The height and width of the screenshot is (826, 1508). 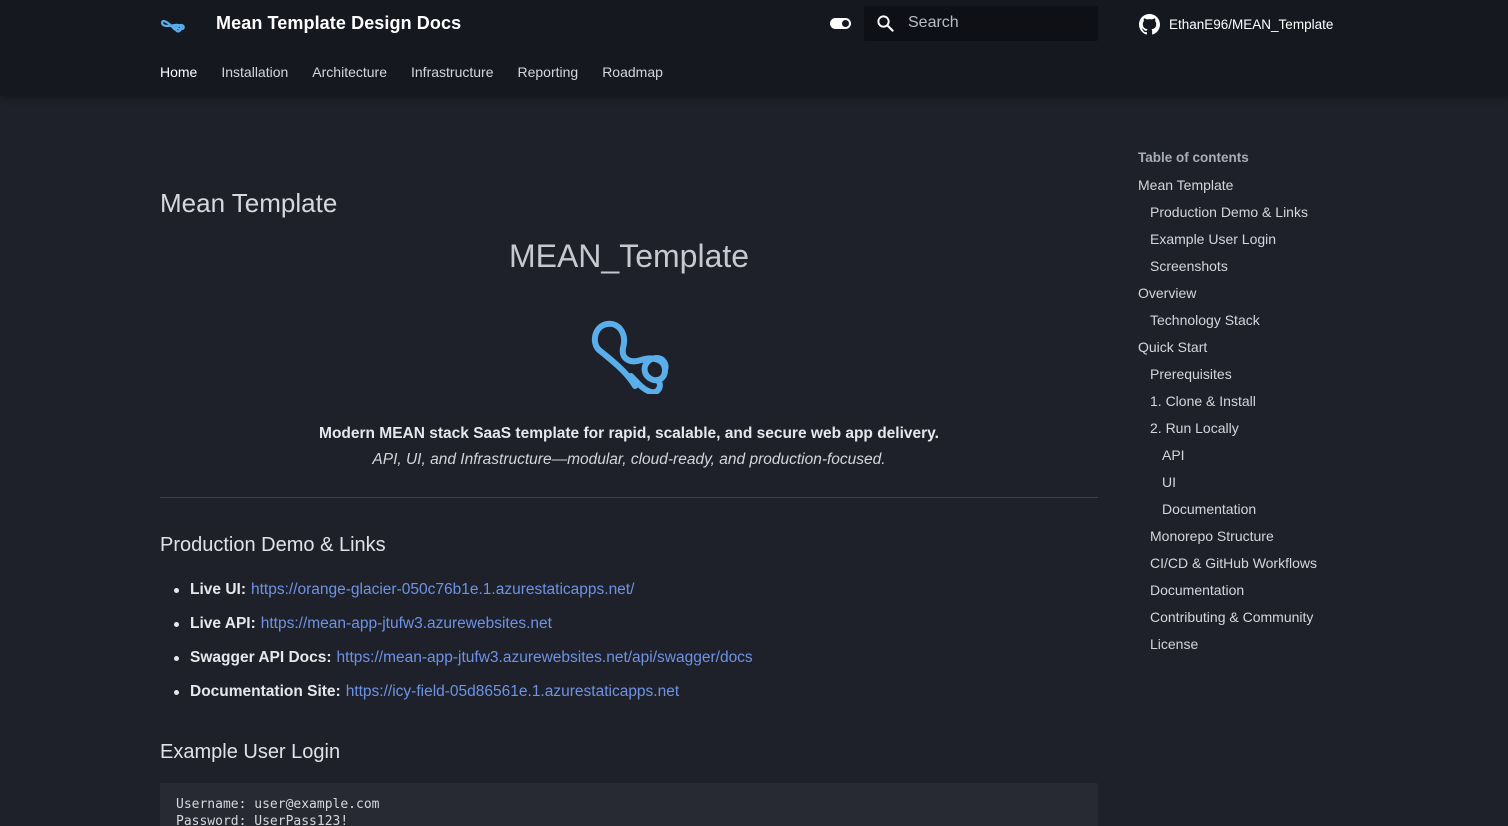 What do you see at coordinates (1149, 23) in the screenshot?
I see `github-icon` at bounding box center [1149, 23].